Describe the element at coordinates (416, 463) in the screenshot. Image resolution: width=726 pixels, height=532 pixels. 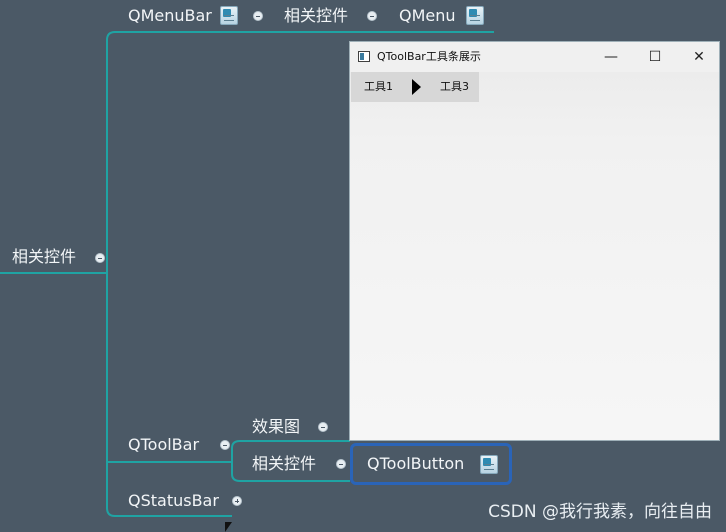
I see `qtoolbutton-node-label: QToolButton` at that location.